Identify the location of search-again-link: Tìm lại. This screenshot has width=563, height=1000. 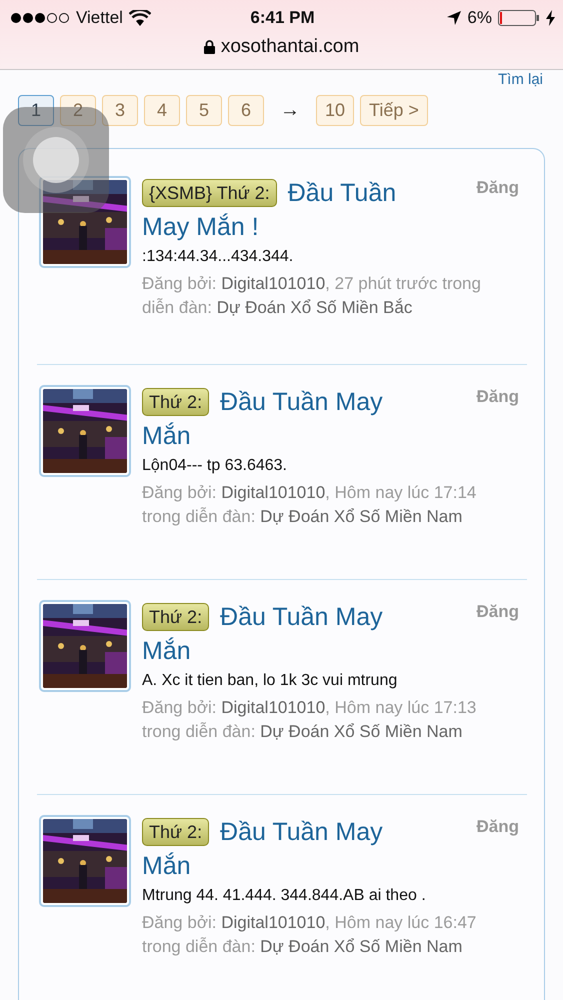
(520, 80).